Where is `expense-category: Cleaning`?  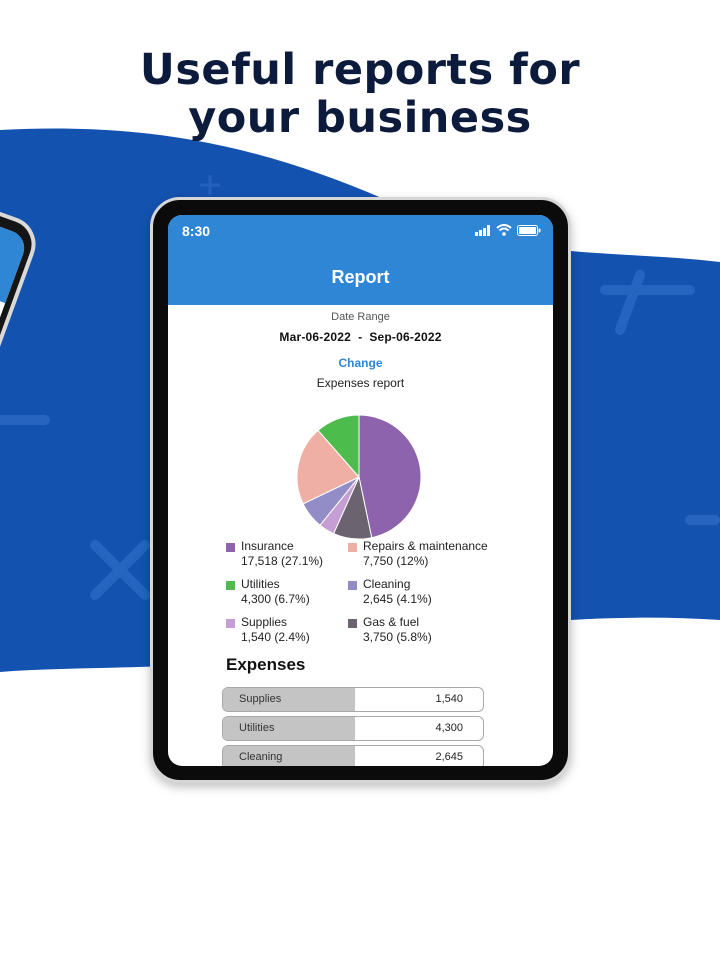 expense-category: Cleaning is located at coordinates (289, 756).